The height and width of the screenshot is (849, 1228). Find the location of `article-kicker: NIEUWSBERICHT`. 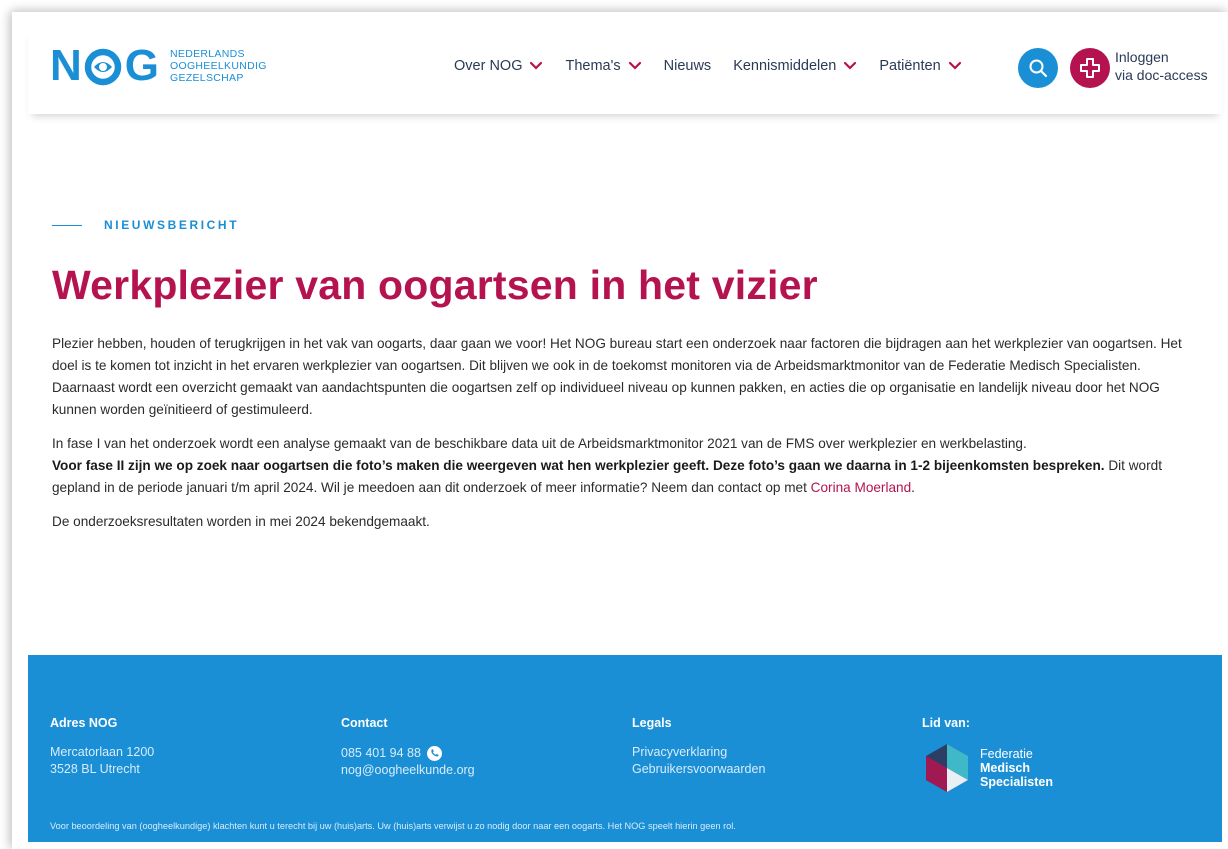

article-kicker: NIEUWSBERICHT is located at coordinates (145, 225).